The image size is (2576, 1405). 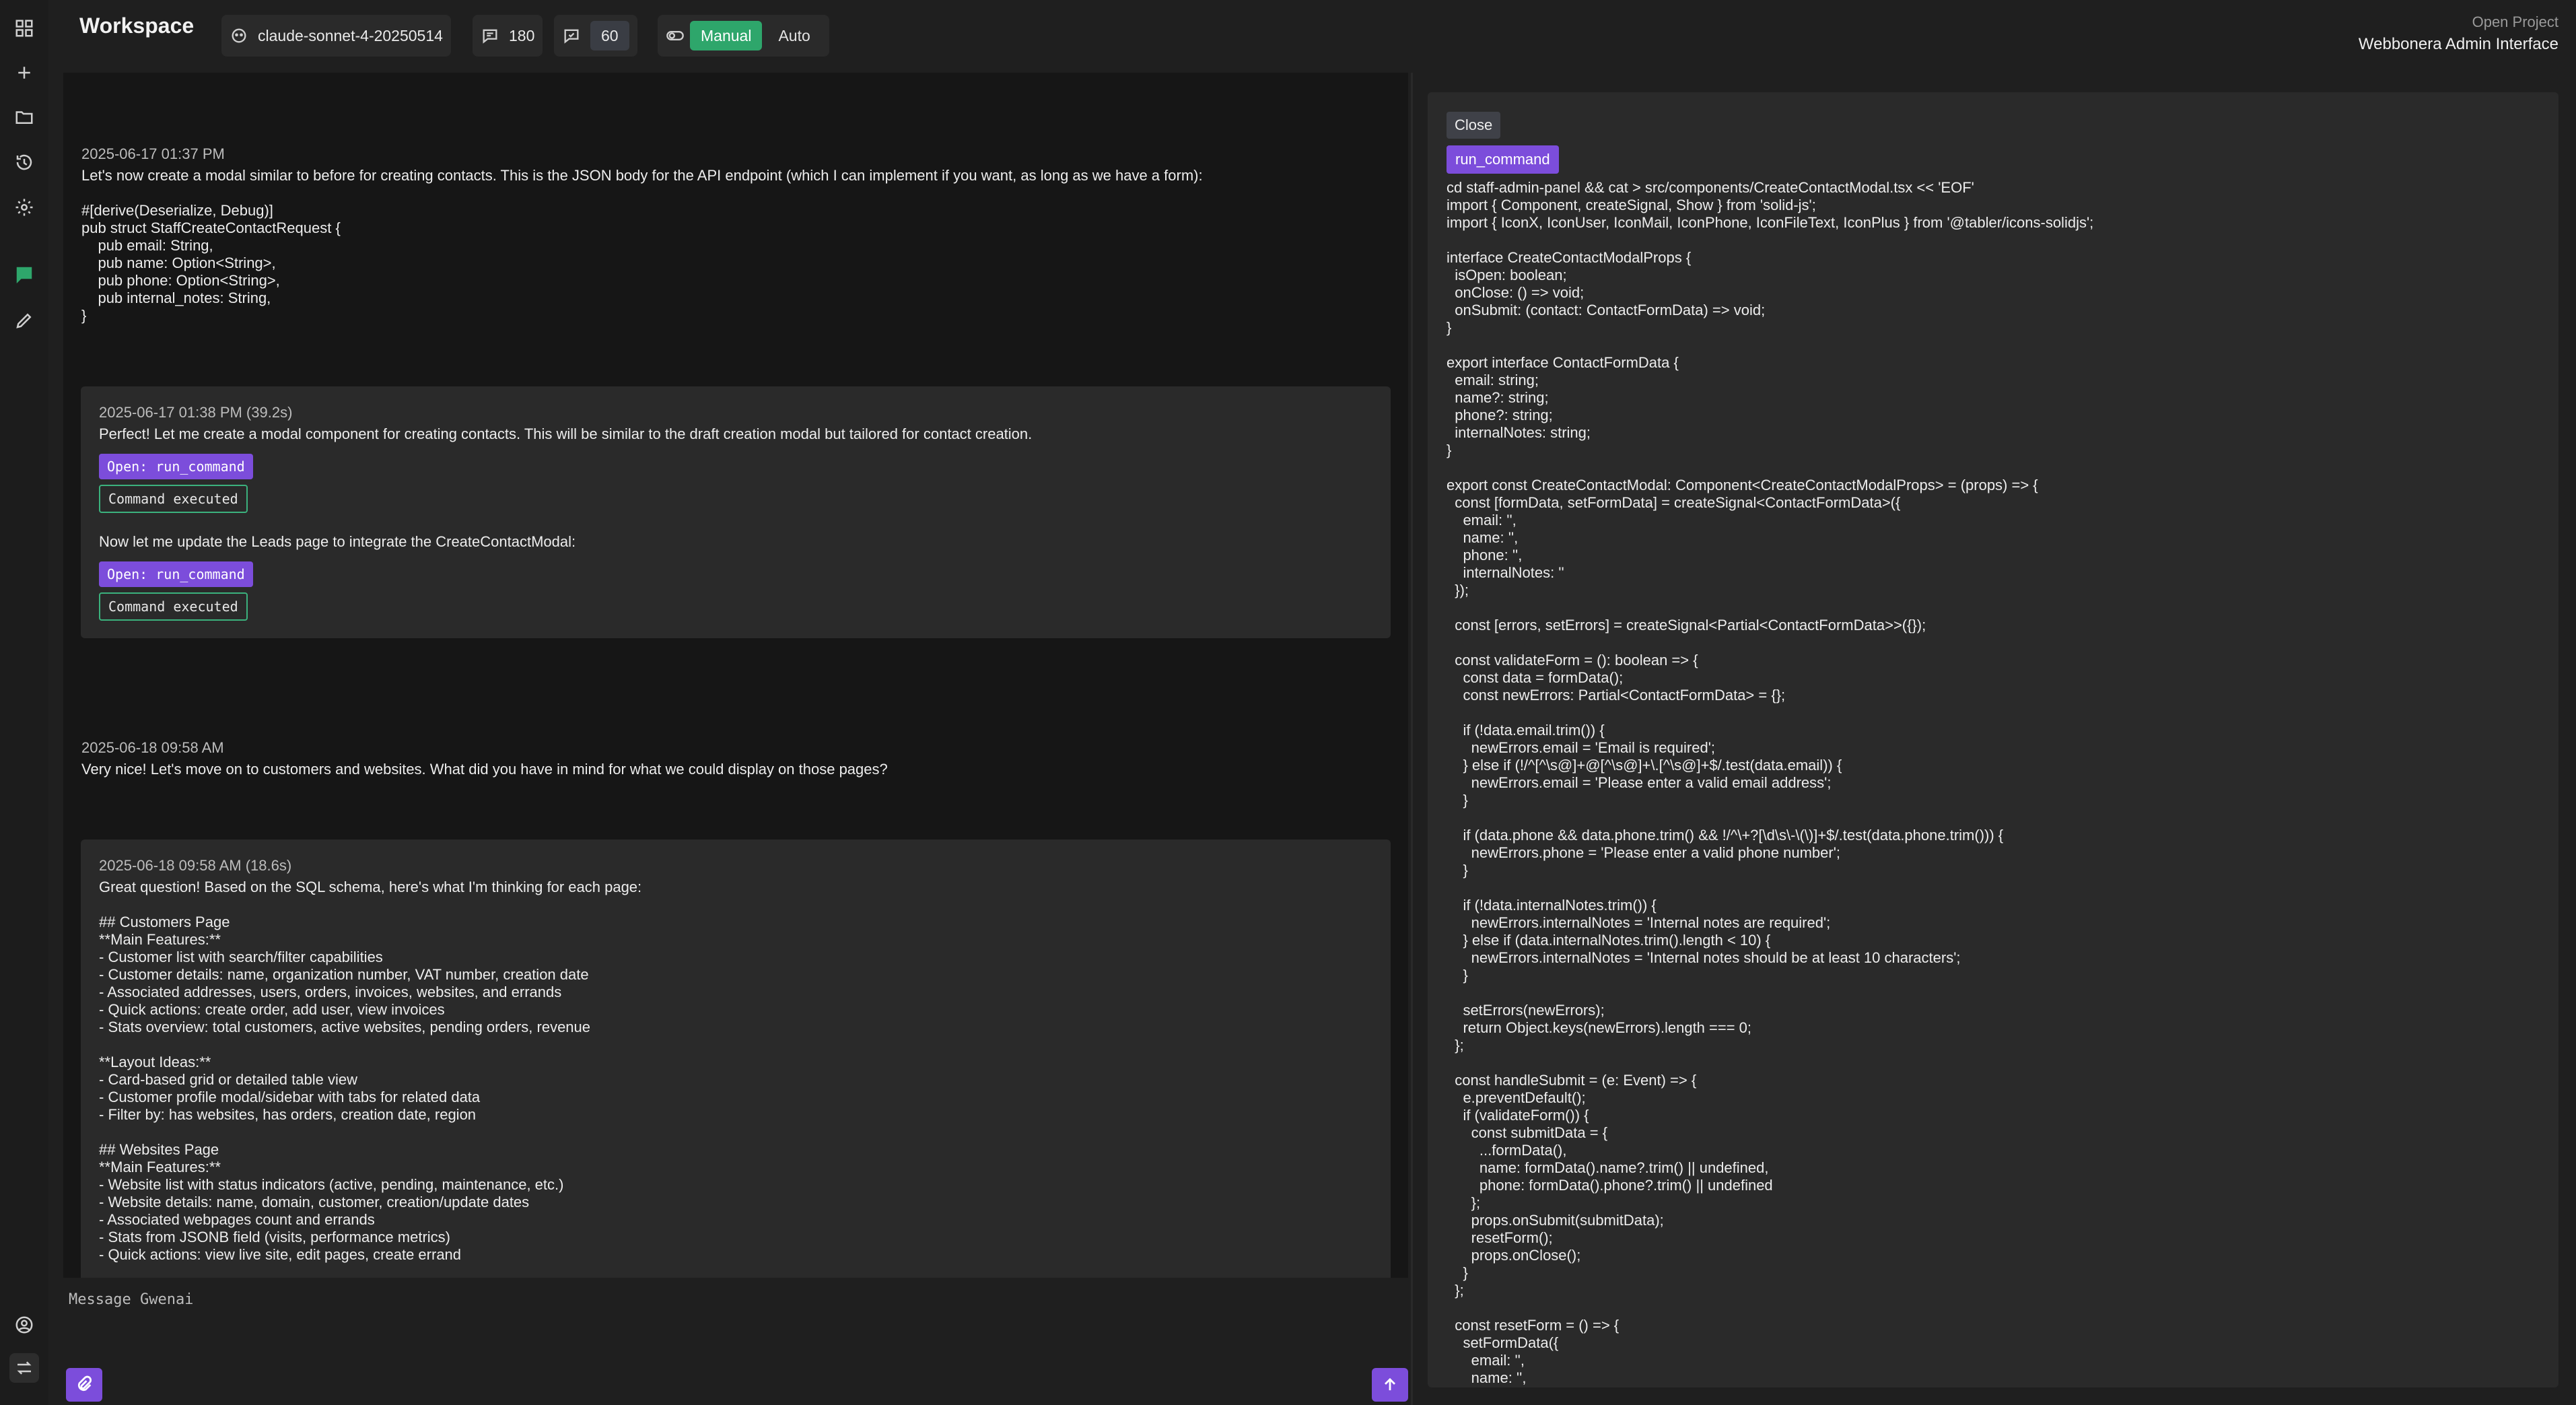 What do you see at coordinates (490, 36) in the screenshot?
I see `message-icon` at bounding box center [490, 36].